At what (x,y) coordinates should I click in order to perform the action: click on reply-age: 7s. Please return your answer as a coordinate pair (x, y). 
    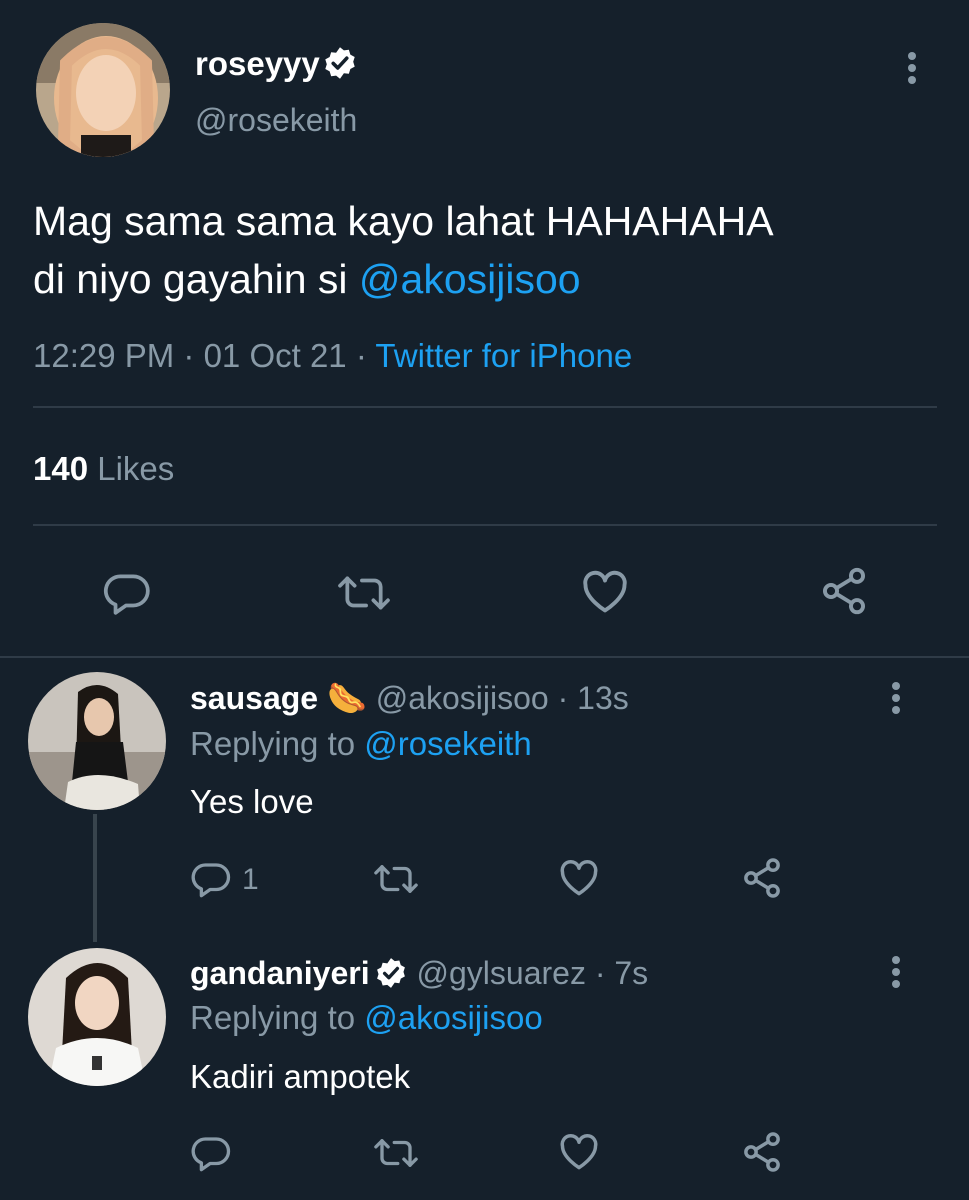
    Looking at the image, I should click on (631, 973).